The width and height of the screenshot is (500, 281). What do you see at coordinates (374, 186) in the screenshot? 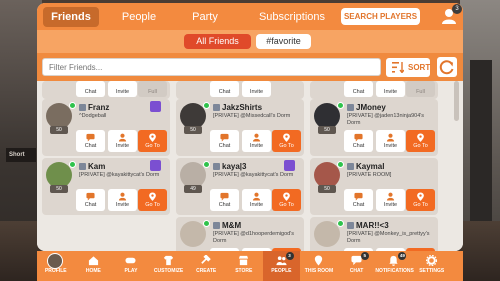
I see `friend-card: 50 Kaymal [PRIVATE ROOM] Chat Invite Go To` at bounding box center [374, 186].